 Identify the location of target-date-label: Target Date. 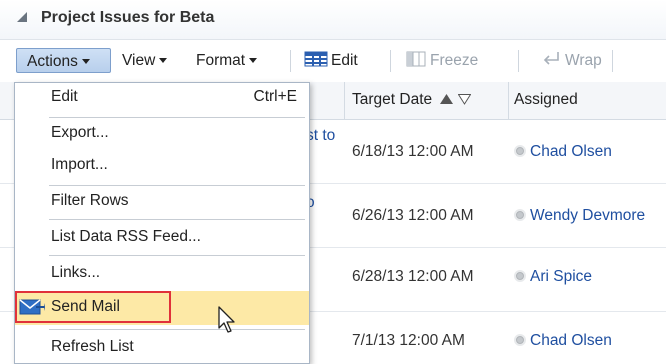
(392, 99).